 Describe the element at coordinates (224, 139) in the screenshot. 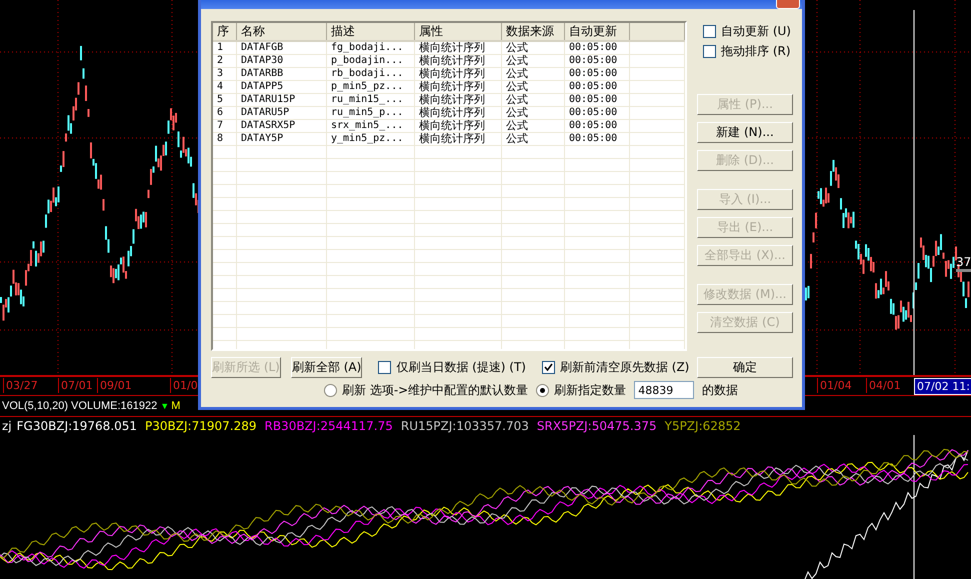

I see `table-cell: 8` at that location.